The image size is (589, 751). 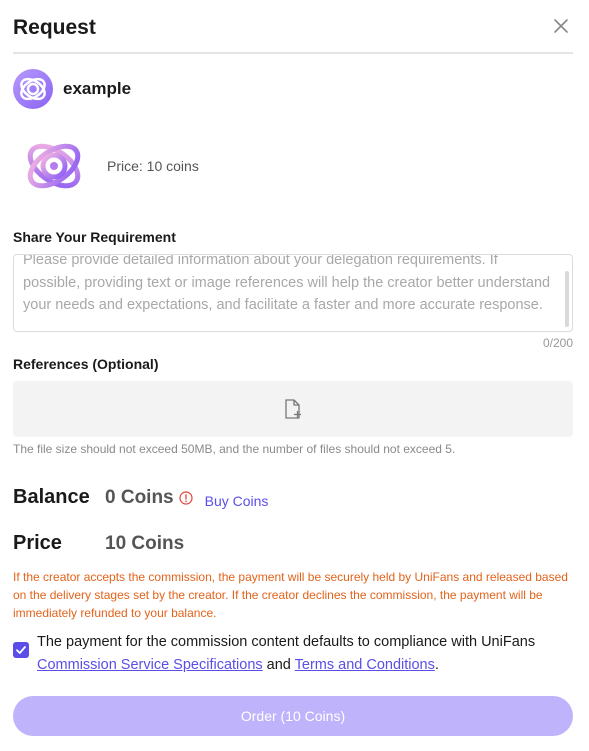 What do you see at coordinates (237, 501) in the screenshot?
I see `buy-coins-link: Buy Coins` at bounding box center [237, 501].